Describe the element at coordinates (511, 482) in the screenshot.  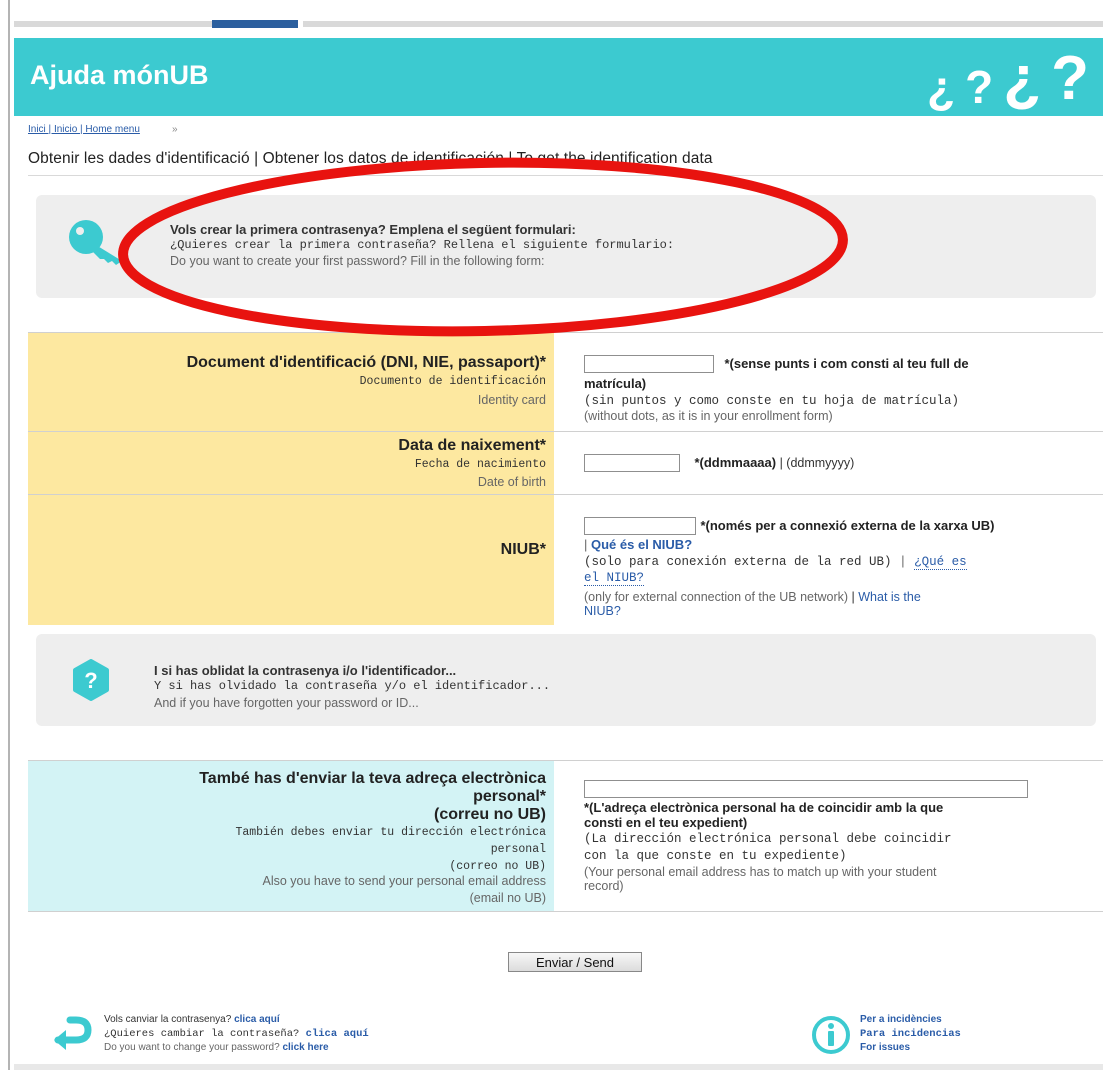
I see `birth-label-en: Date of birth` at that location.